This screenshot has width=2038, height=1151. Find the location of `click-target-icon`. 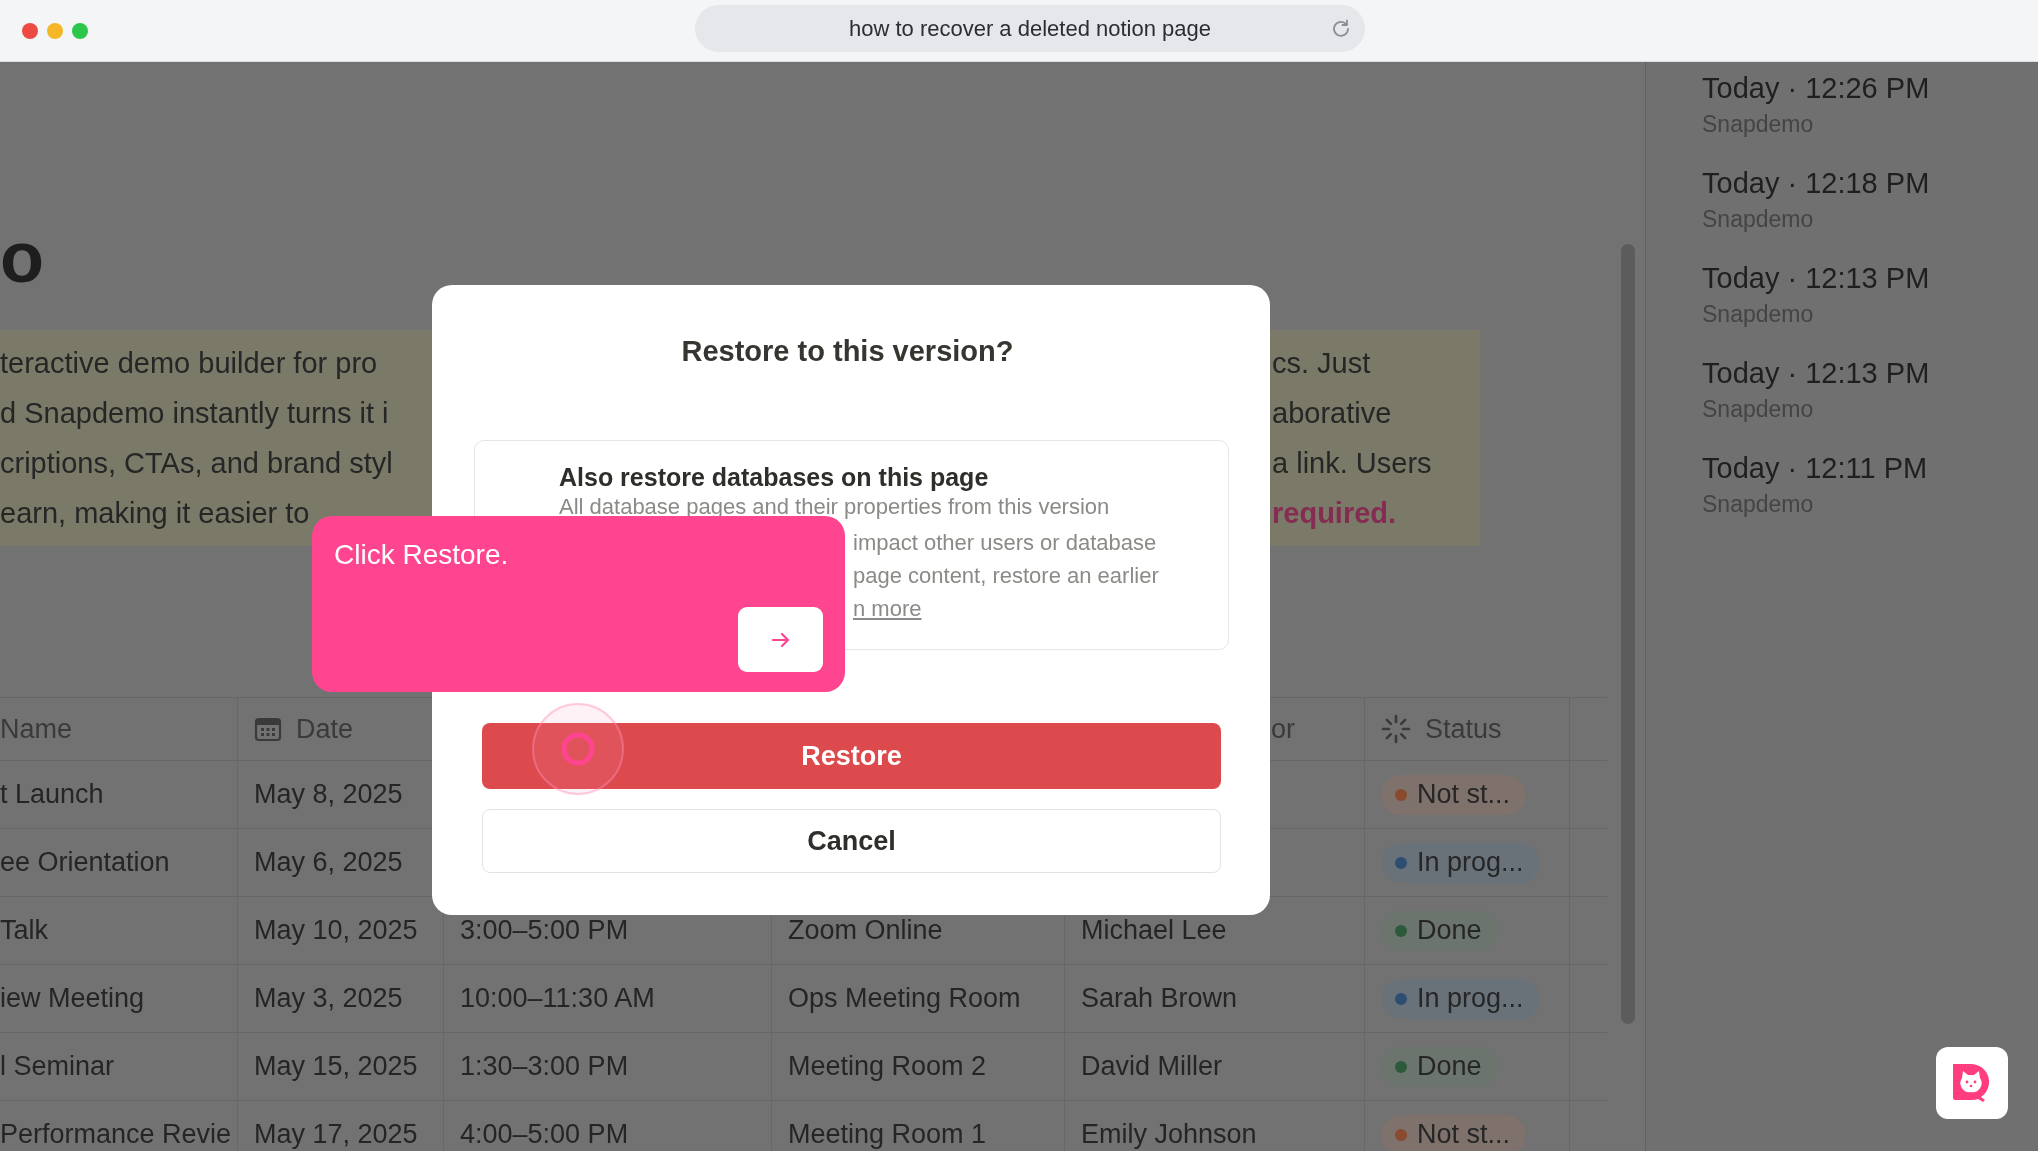

click-target-icon is located at coordinates (578, 749).